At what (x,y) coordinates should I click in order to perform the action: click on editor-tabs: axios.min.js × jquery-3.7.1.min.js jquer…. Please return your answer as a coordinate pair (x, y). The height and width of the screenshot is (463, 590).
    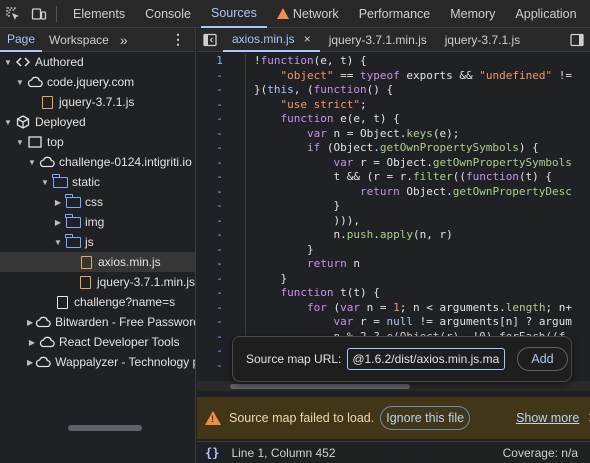
    Looking at the image, I should click on (393, 40).